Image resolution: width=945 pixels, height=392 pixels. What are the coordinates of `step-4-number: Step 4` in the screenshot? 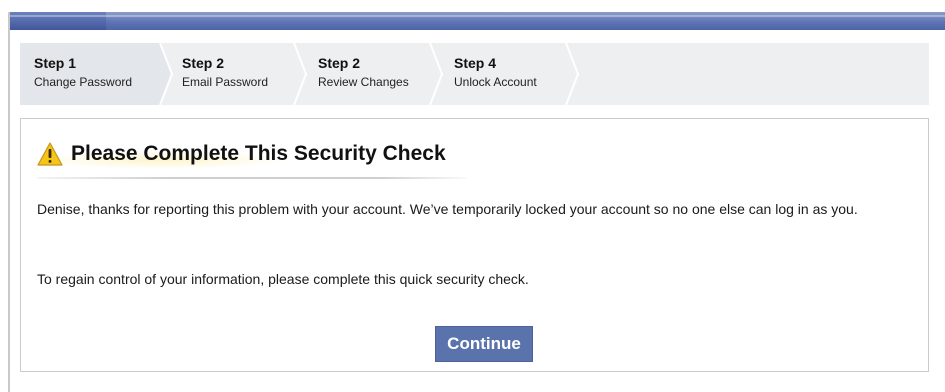 It's located at (475, 63).